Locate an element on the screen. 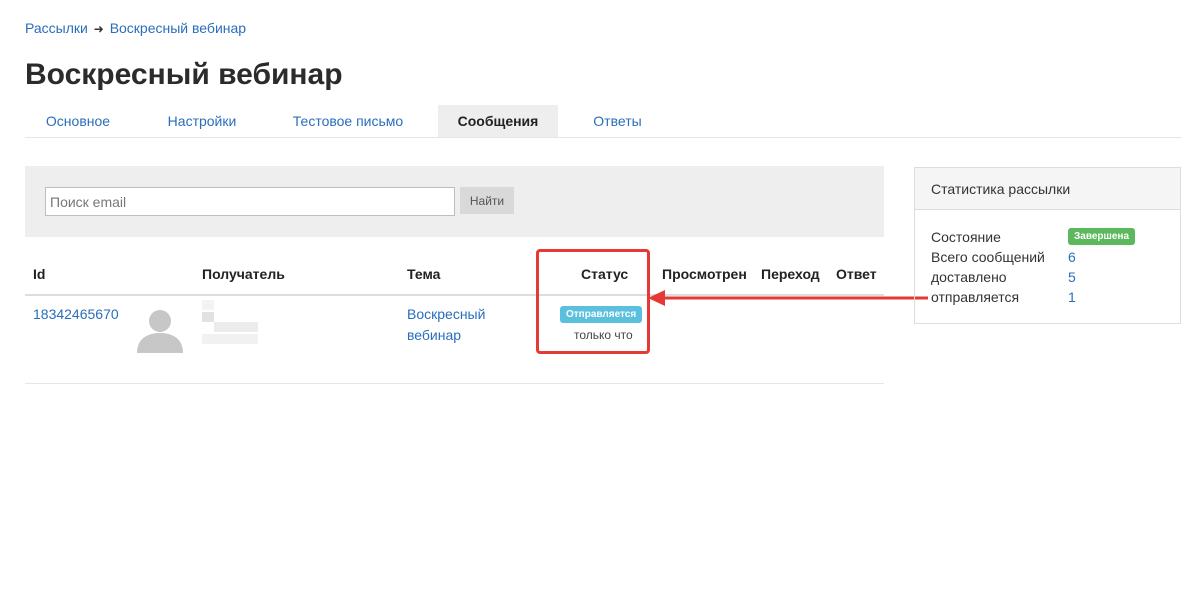  tab-messages: Сообщения is located at coordinates (498, 121).